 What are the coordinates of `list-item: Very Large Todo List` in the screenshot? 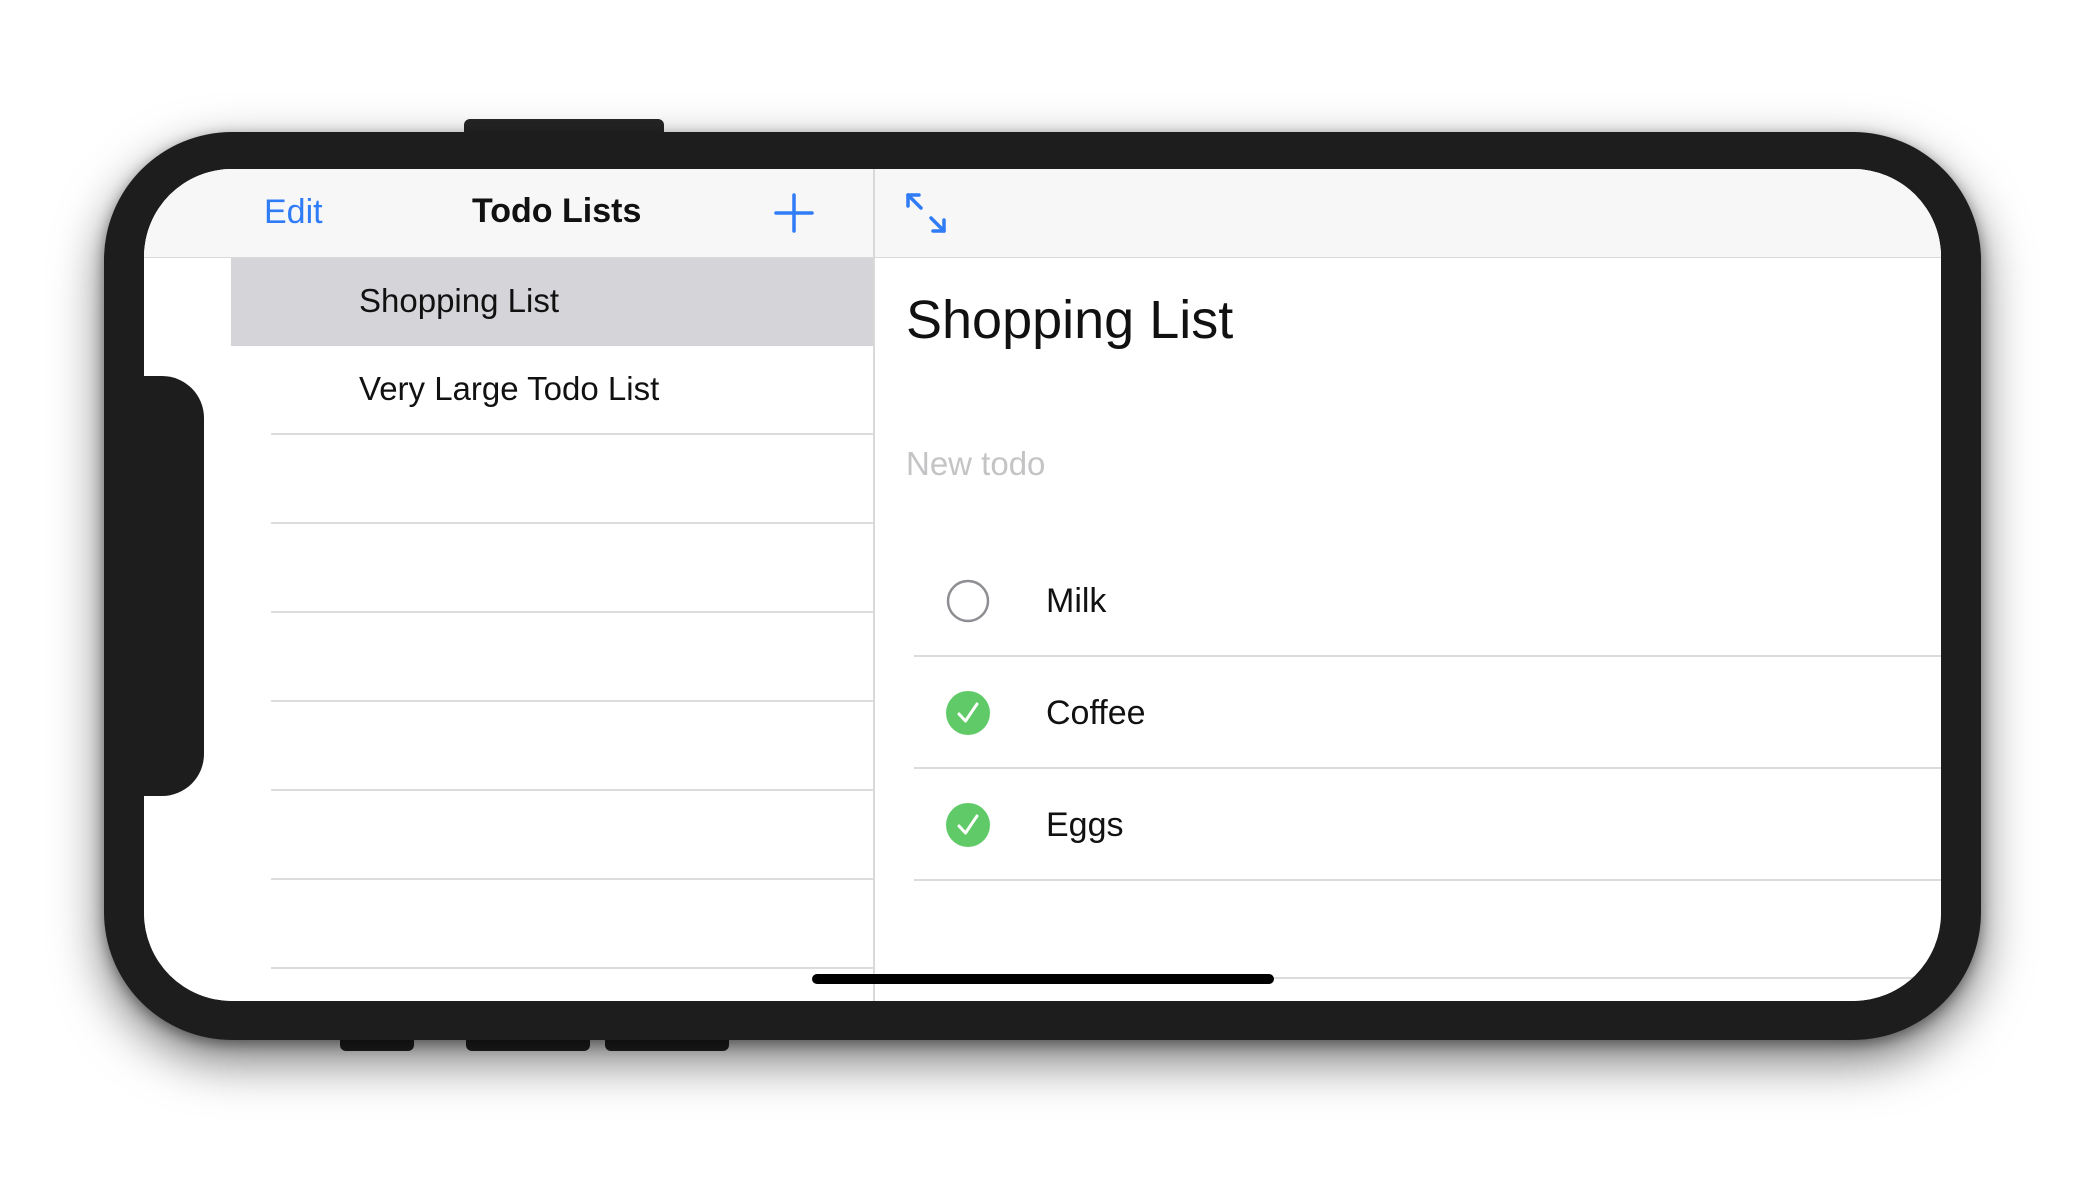 It's located at (552, 390).